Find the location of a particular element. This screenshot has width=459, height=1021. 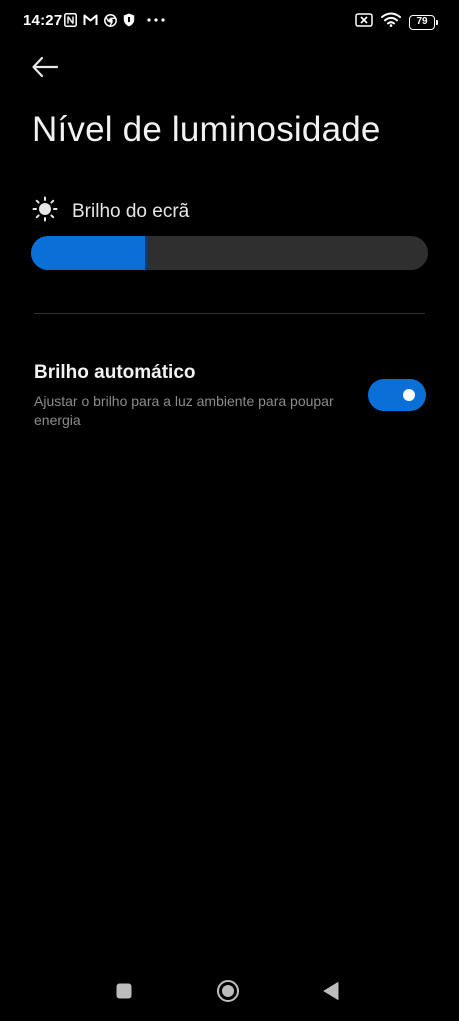

brightness-label: Brilho do ecrã is located at coordinates (131, 211).